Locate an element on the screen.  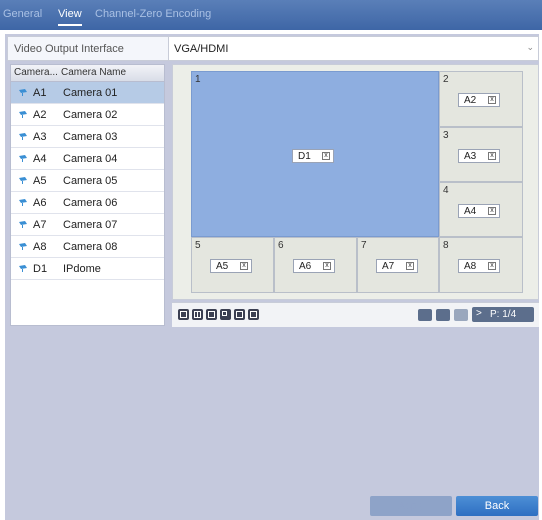
window-number: 2 is located at coordinates (446, 79).